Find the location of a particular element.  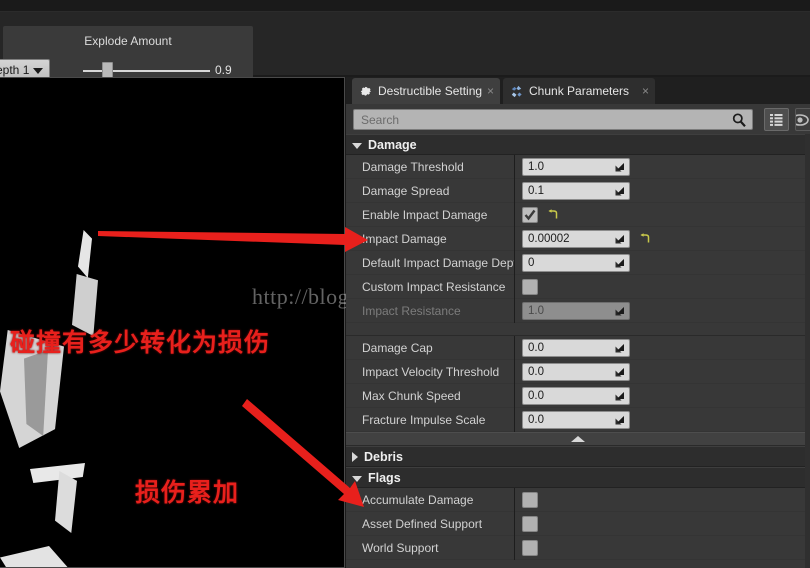

visibility-icon is located at coordinates (802, 119).